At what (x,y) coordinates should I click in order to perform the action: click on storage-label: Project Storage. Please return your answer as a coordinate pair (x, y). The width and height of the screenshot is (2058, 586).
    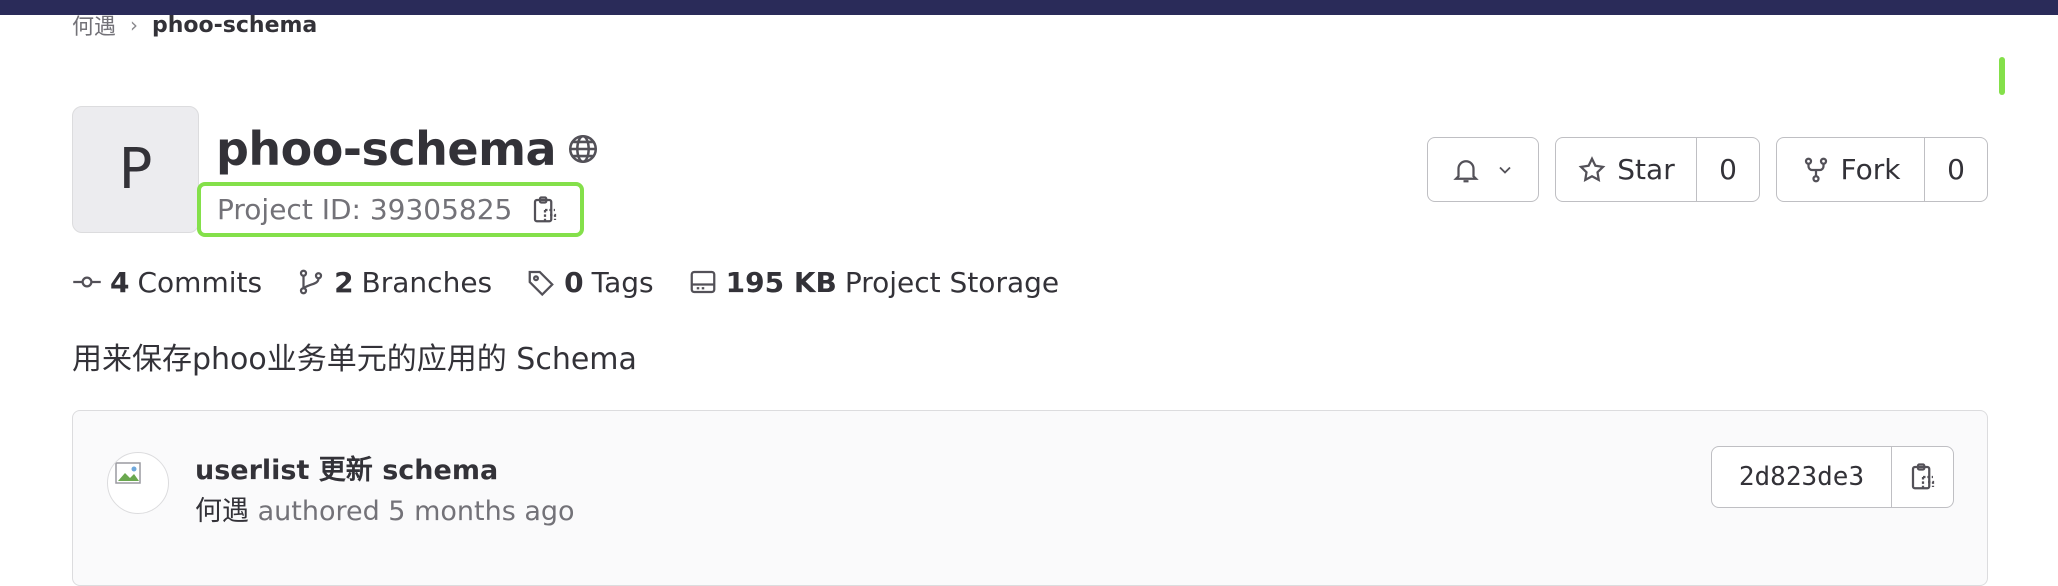
    Looking at the image, I should click on (952, 282).